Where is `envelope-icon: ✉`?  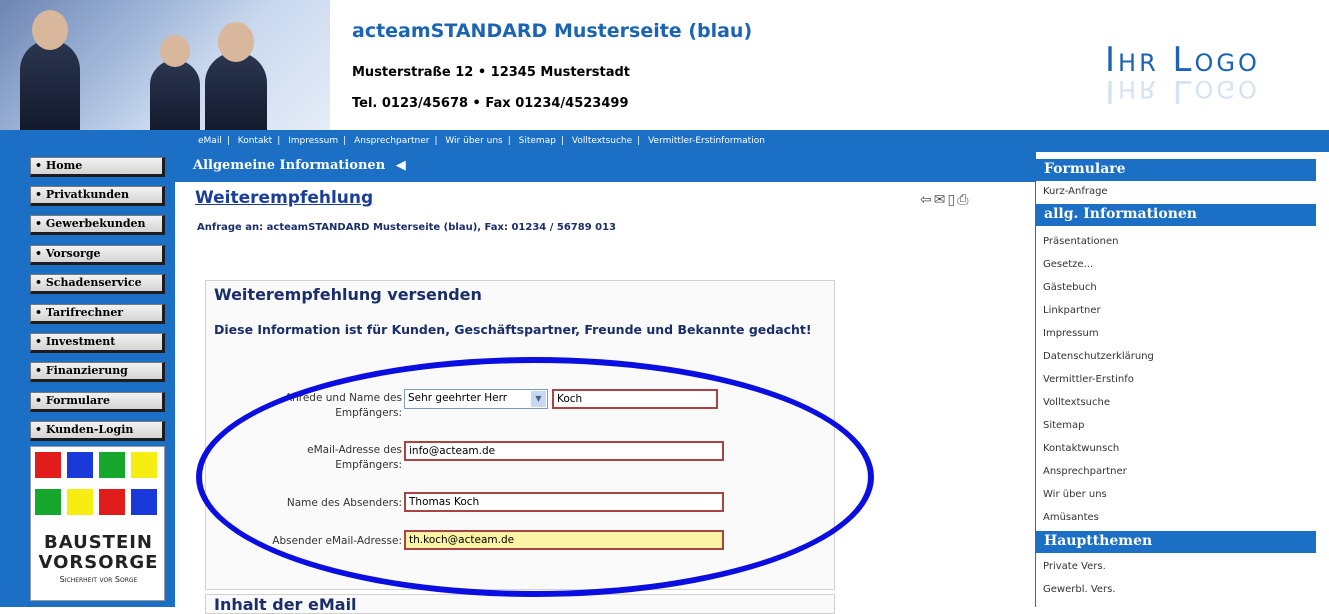 envelope-icon: ✉ is located at coordinates (941, 200).